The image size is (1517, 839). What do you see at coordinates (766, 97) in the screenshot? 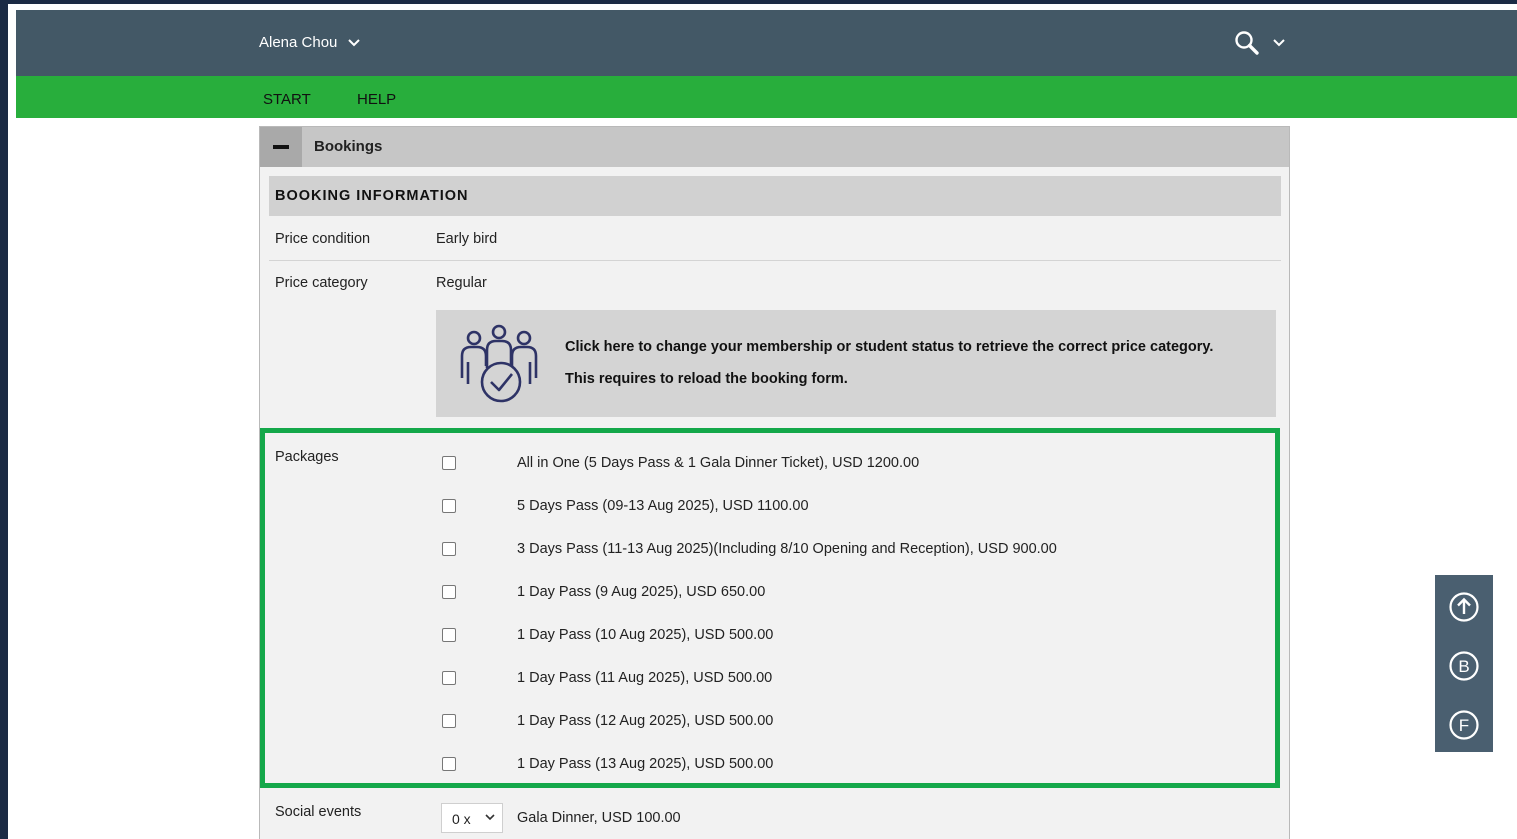
I see `main-nav: START HELP` at bounding box center [766, 97].